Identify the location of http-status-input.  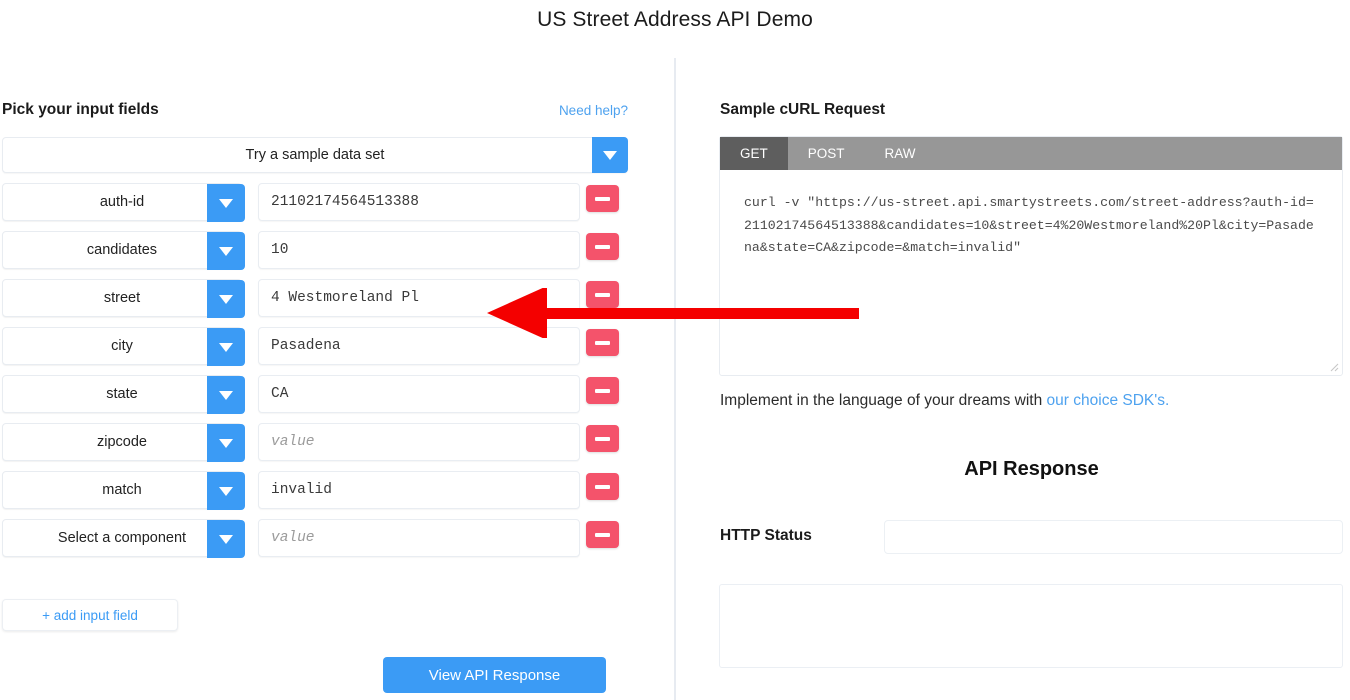
(1113, 537).